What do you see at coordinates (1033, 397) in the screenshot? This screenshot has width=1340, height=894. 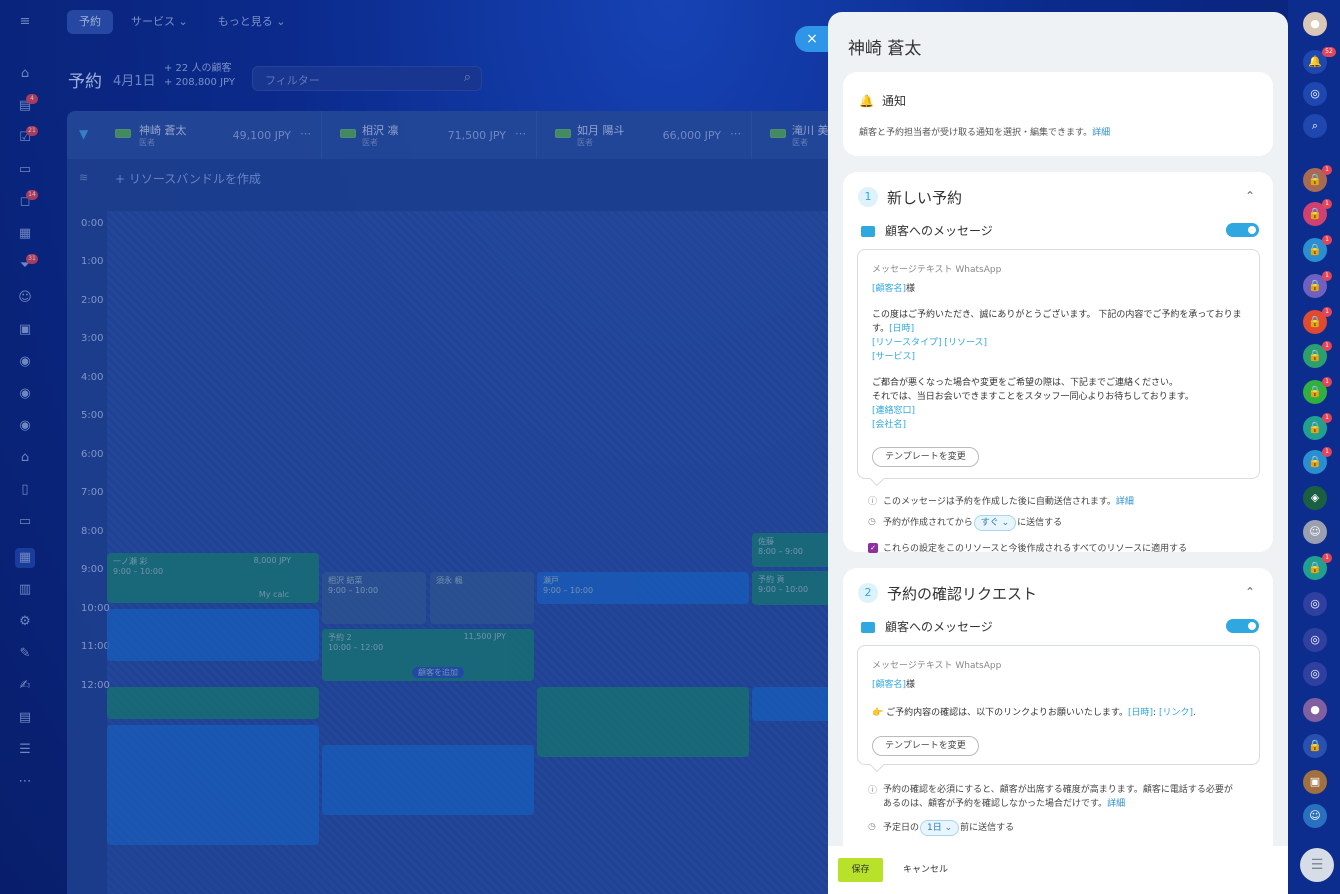 I see `message-para-2b: それでは、当日お会いできますことをスタッフ一同心よりお待ちしております。` at bounding box center [1033, 397].